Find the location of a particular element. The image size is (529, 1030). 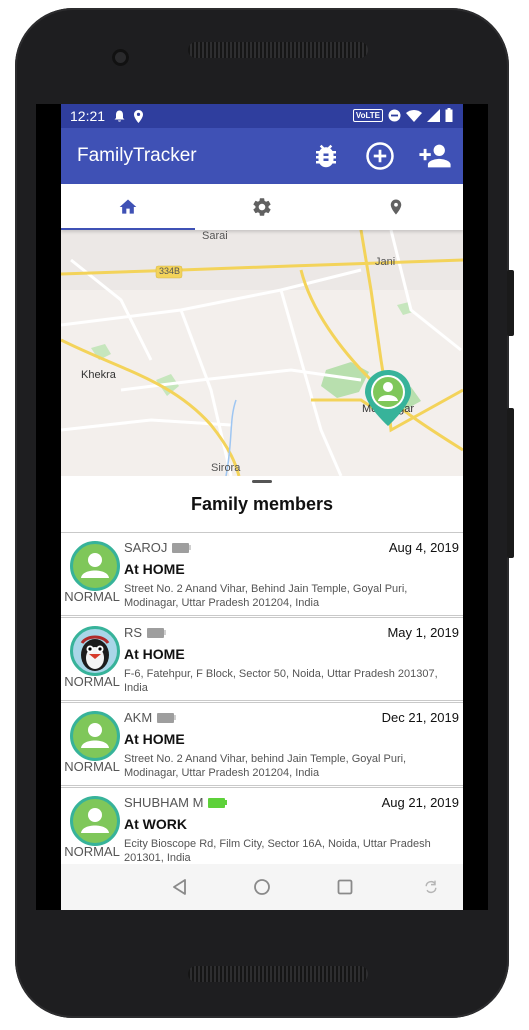

volte-badge: VoLTE is located at coordinates (367, 115).